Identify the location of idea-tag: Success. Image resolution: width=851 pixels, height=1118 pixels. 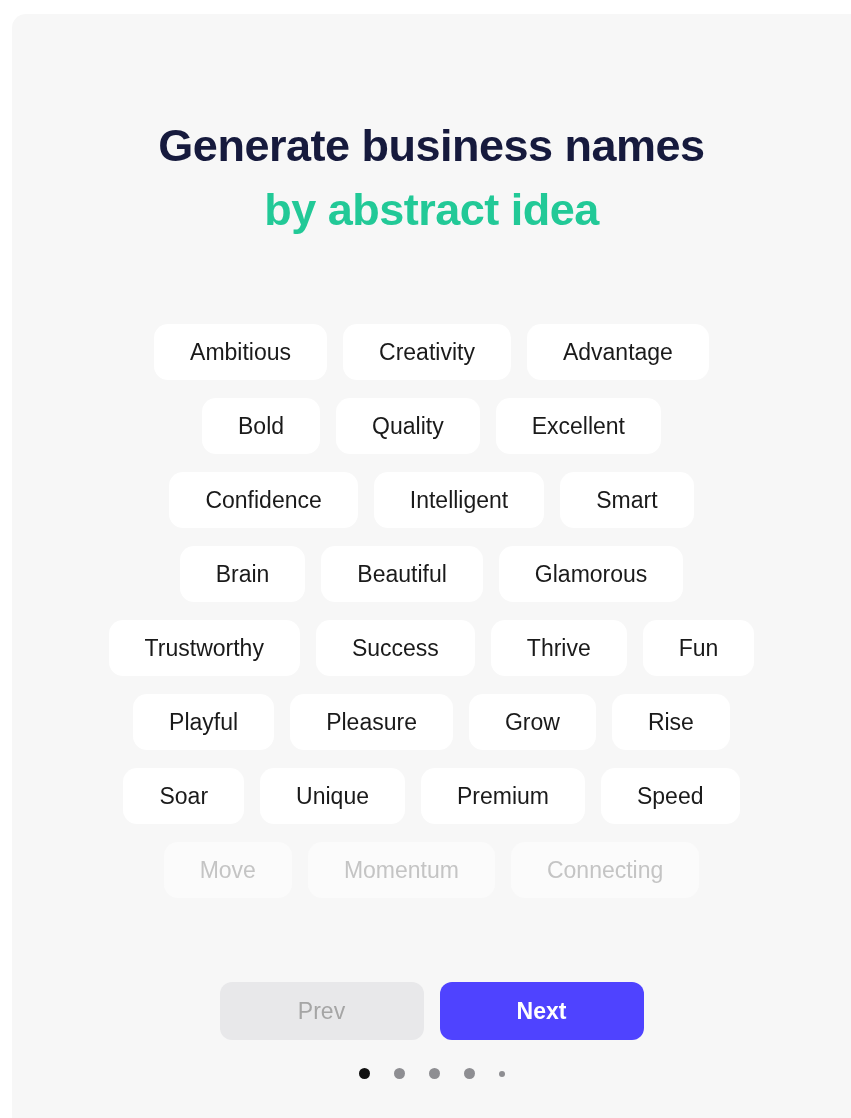
(395, 648).